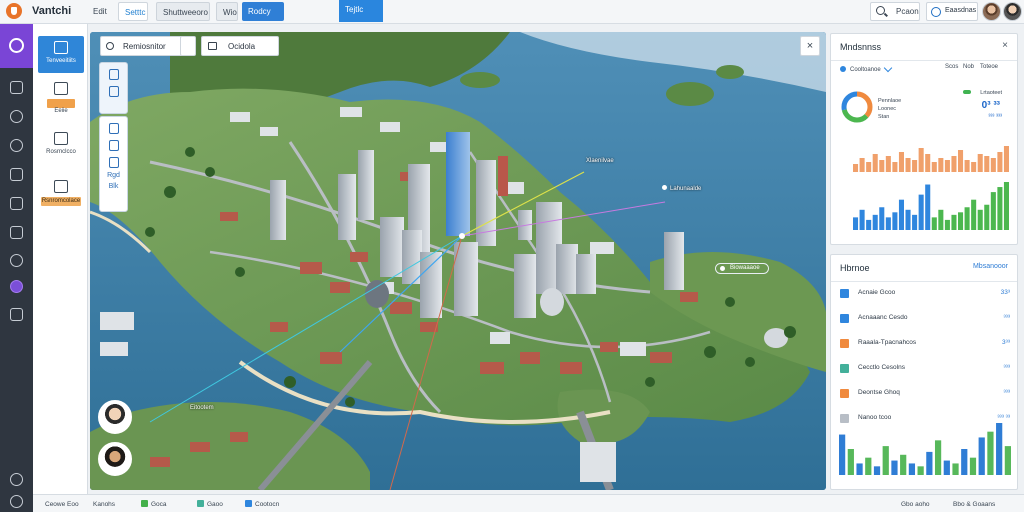 Image resolution: width=1024 pixels, height=512 pixels. What do you see at coordinates (14, 11) in the screenshot?
I see `app-logo-icon` at bounding box center [14, 11].